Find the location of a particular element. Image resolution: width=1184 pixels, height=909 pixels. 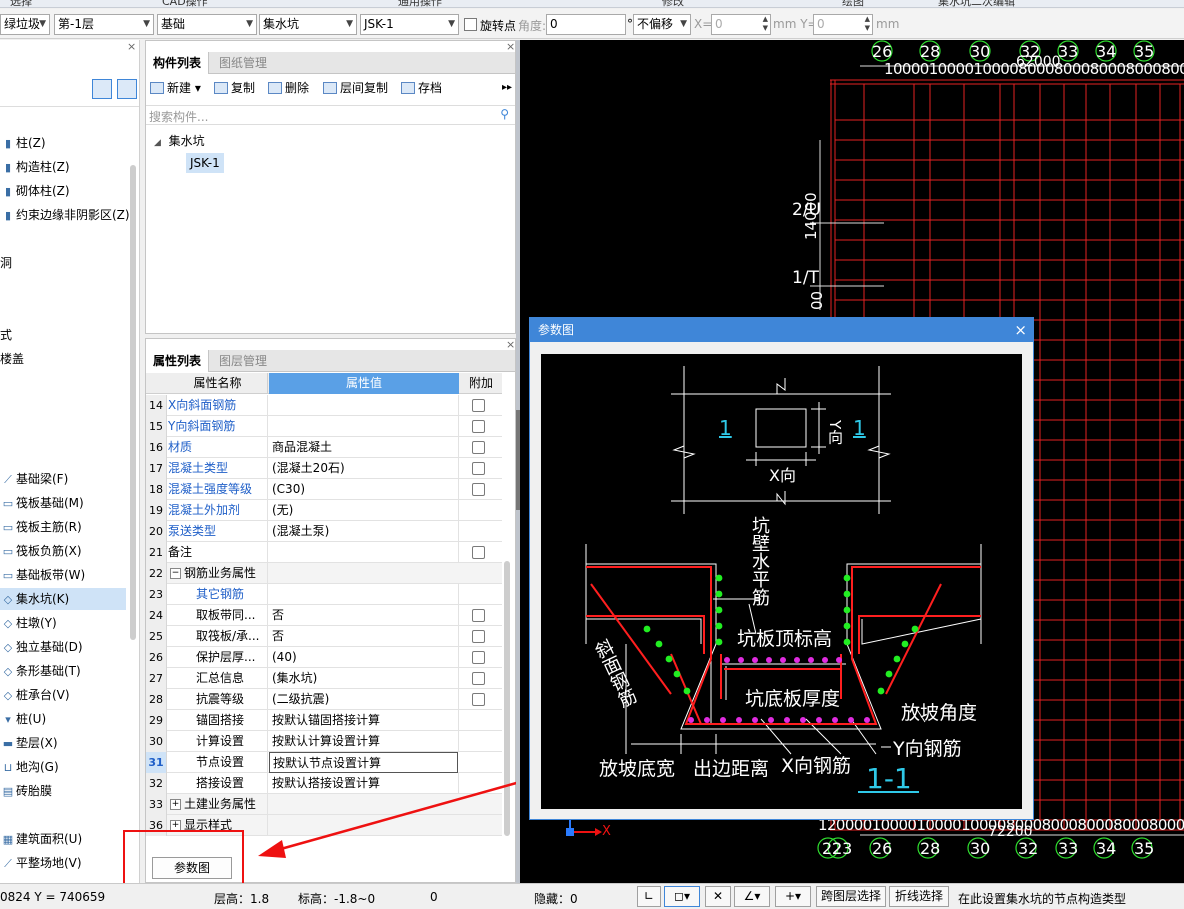

nav-item-foundation-strip: ▭ 基础板带(W) is located at coordinates (63, 575).